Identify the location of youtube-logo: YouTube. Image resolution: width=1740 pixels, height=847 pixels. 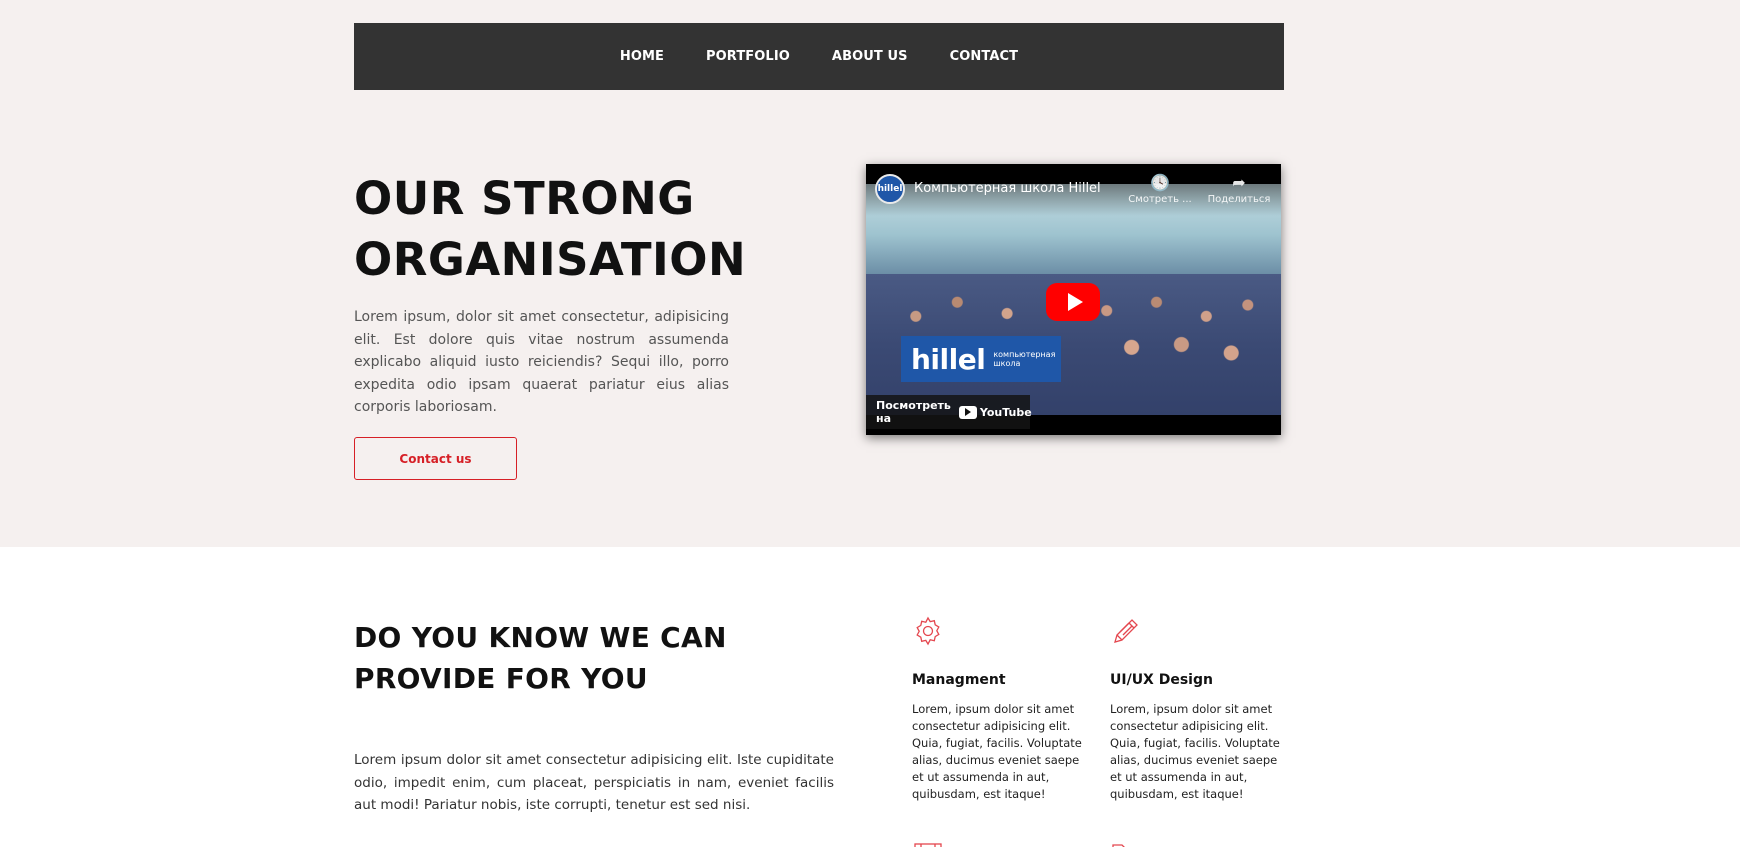
(995, 412).